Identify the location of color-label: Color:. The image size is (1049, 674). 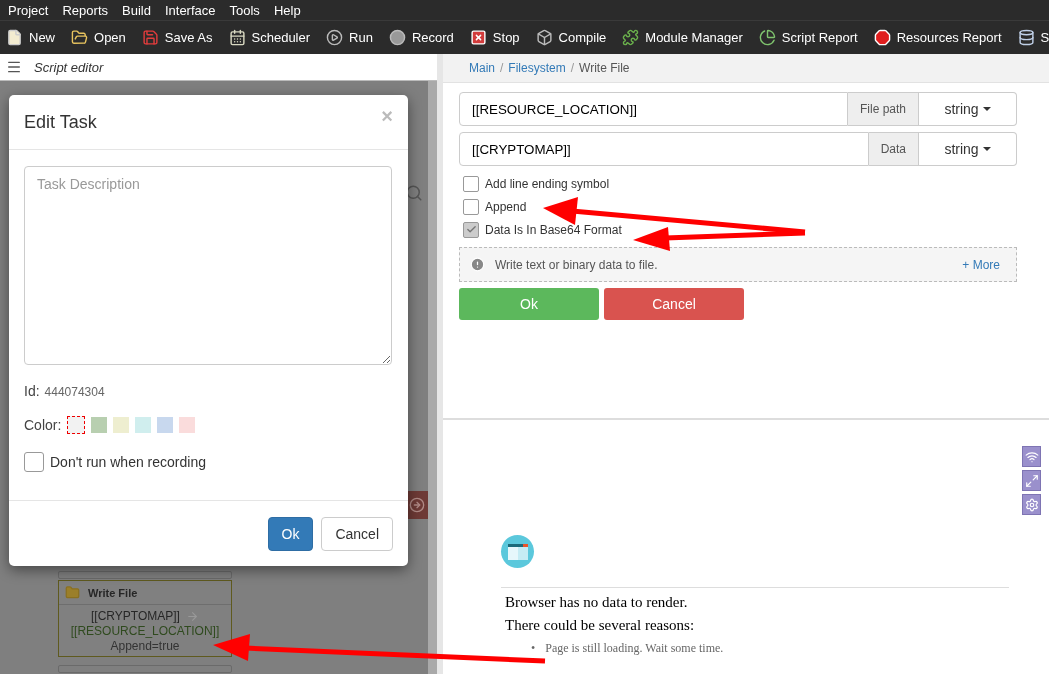
(43, 425).